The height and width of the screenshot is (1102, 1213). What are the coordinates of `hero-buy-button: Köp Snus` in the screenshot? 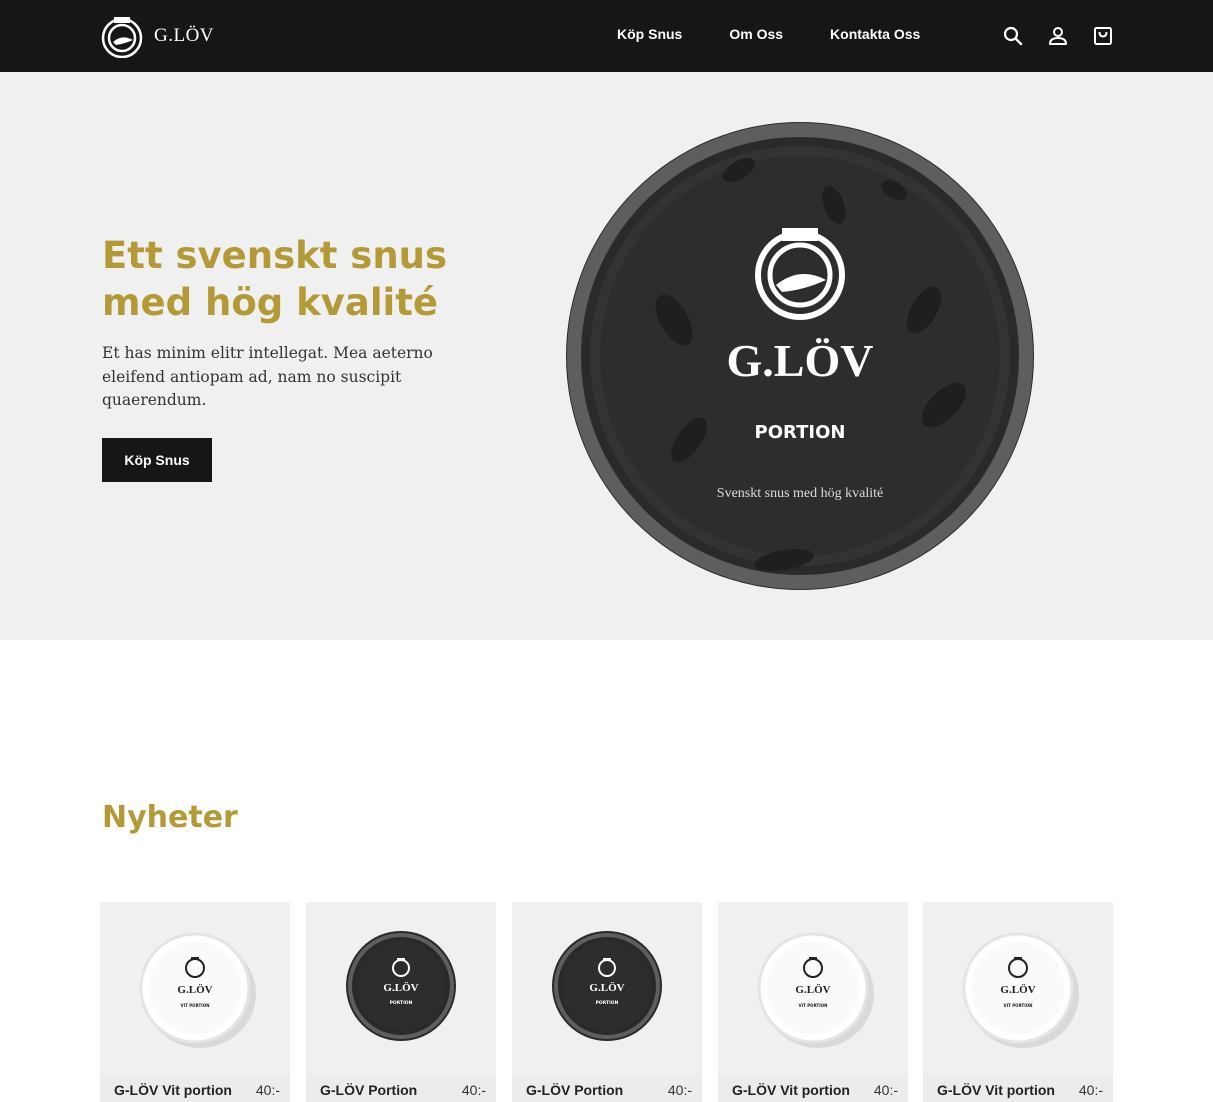 It's located at (157, 460).